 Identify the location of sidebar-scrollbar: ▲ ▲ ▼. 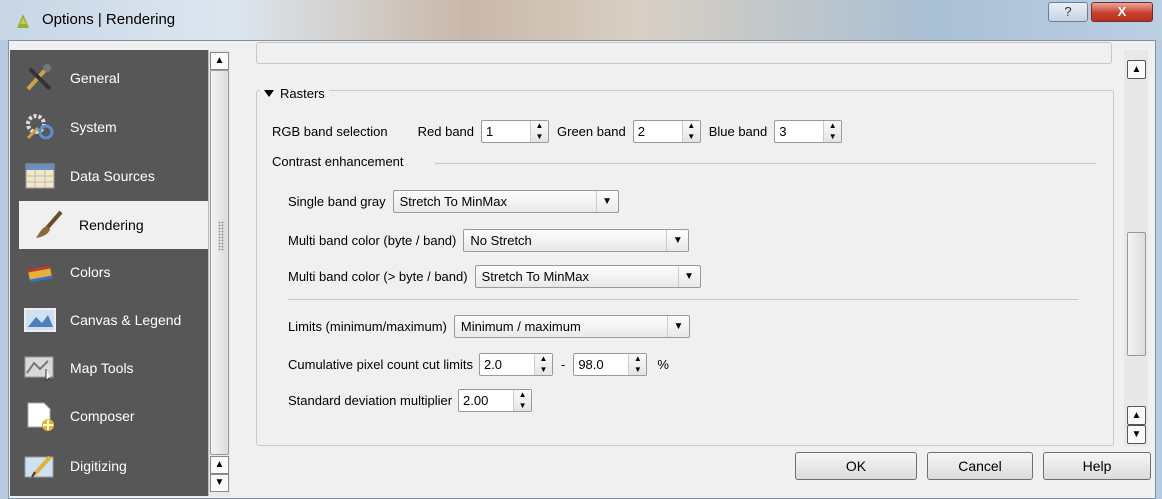
(219, 273).